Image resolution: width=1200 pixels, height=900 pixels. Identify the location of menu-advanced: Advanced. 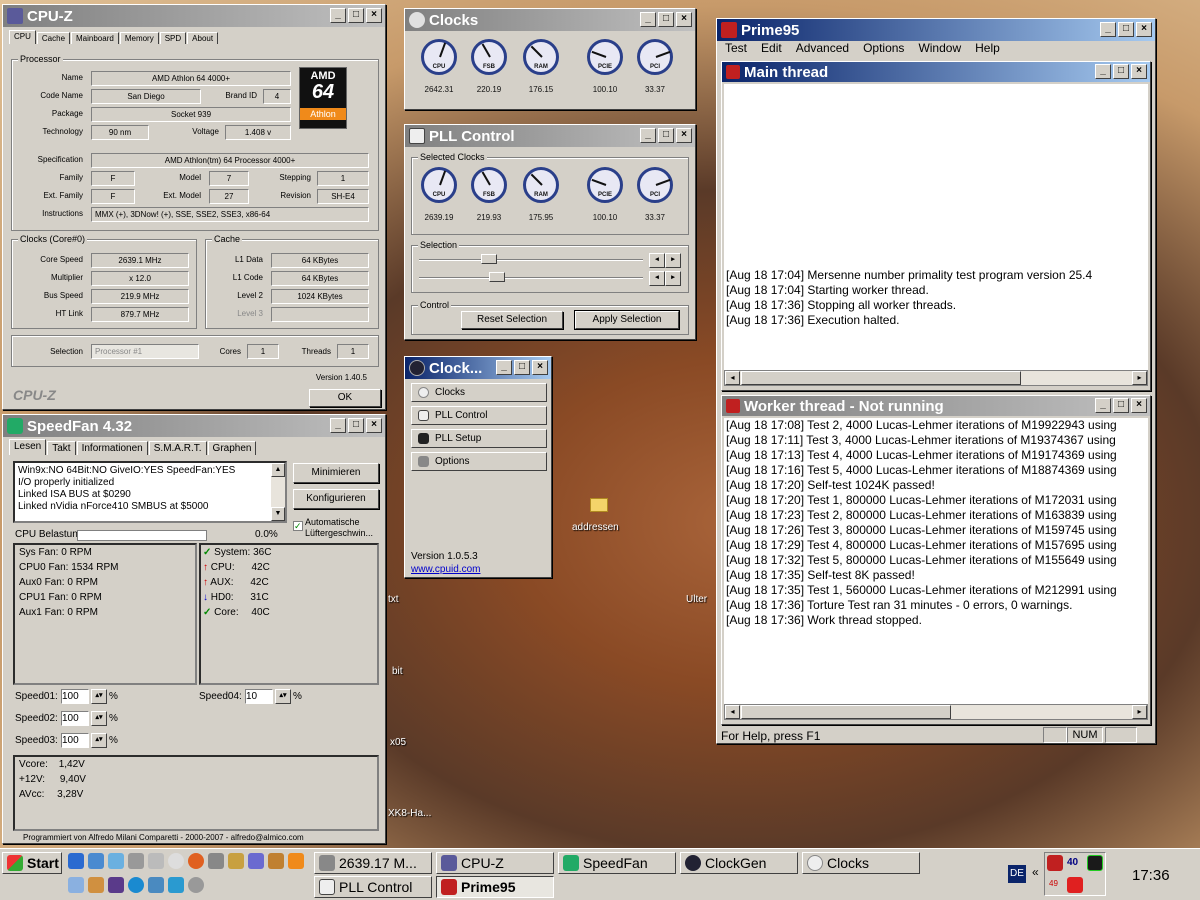
(822, 48).